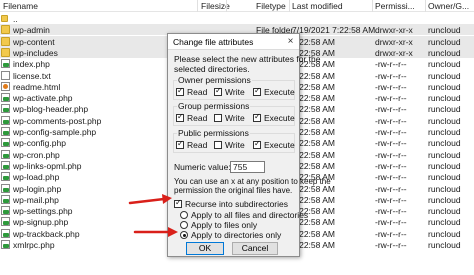 Image resolution: width=474 pixels, height=275 pixels. Describe the element at coordinates (184, 215) in the screenshot. I see `apply-all-radio` at that location.